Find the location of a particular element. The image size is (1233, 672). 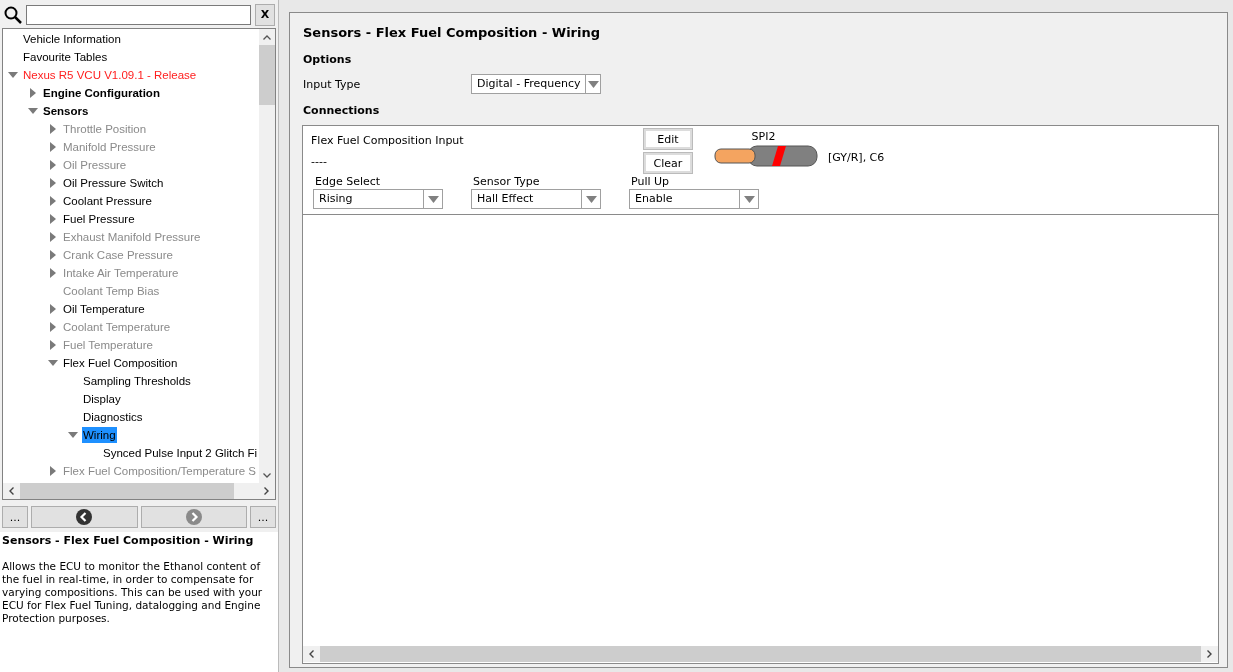

dropdown: Rising is located at coordinates (378, 199).